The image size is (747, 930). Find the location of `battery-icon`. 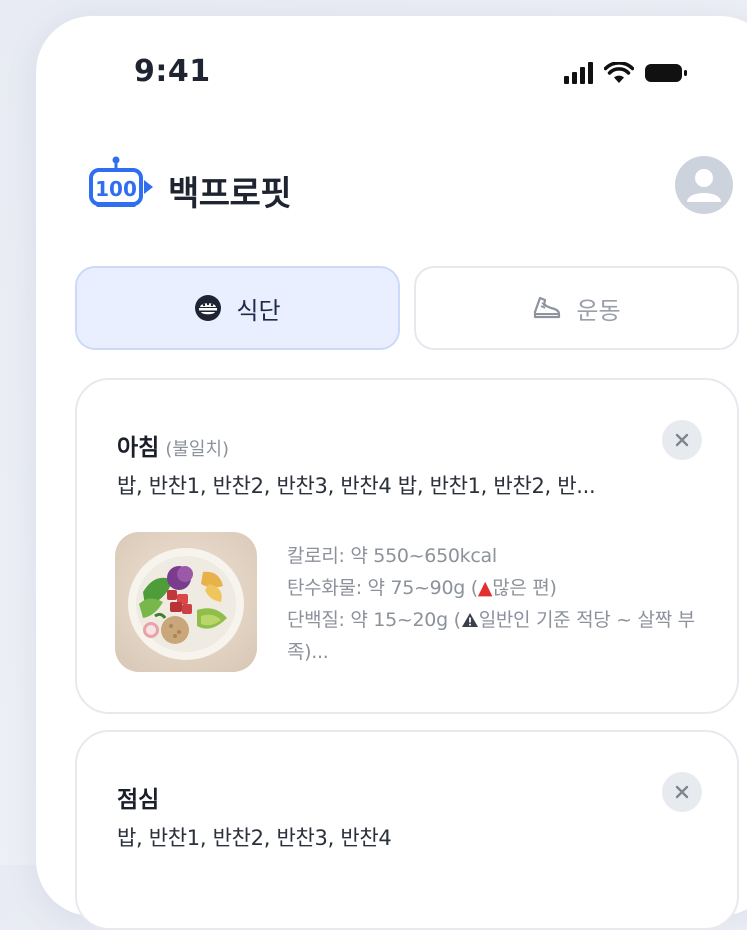

battery-icon is located at coordinates (666, 73).